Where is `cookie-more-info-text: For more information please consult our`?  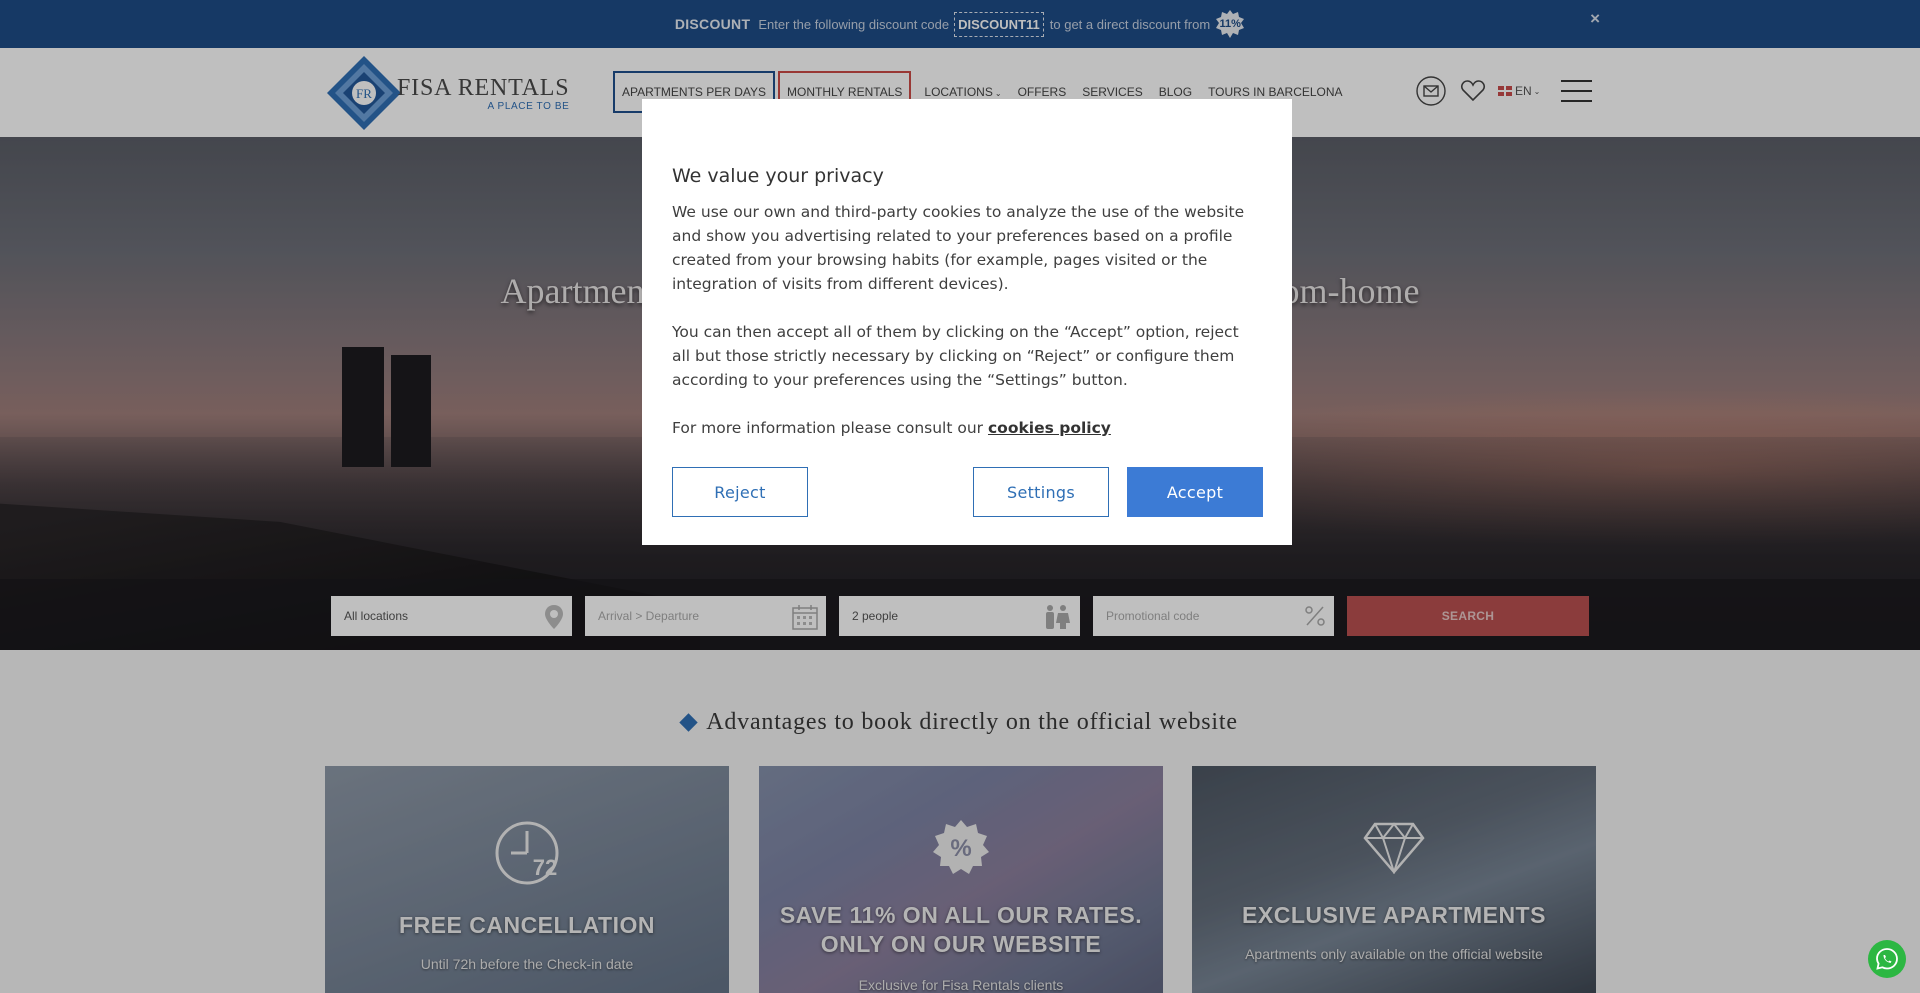 cookie-more-info-text: For more information please consult our is located at coordinates (828, 428).